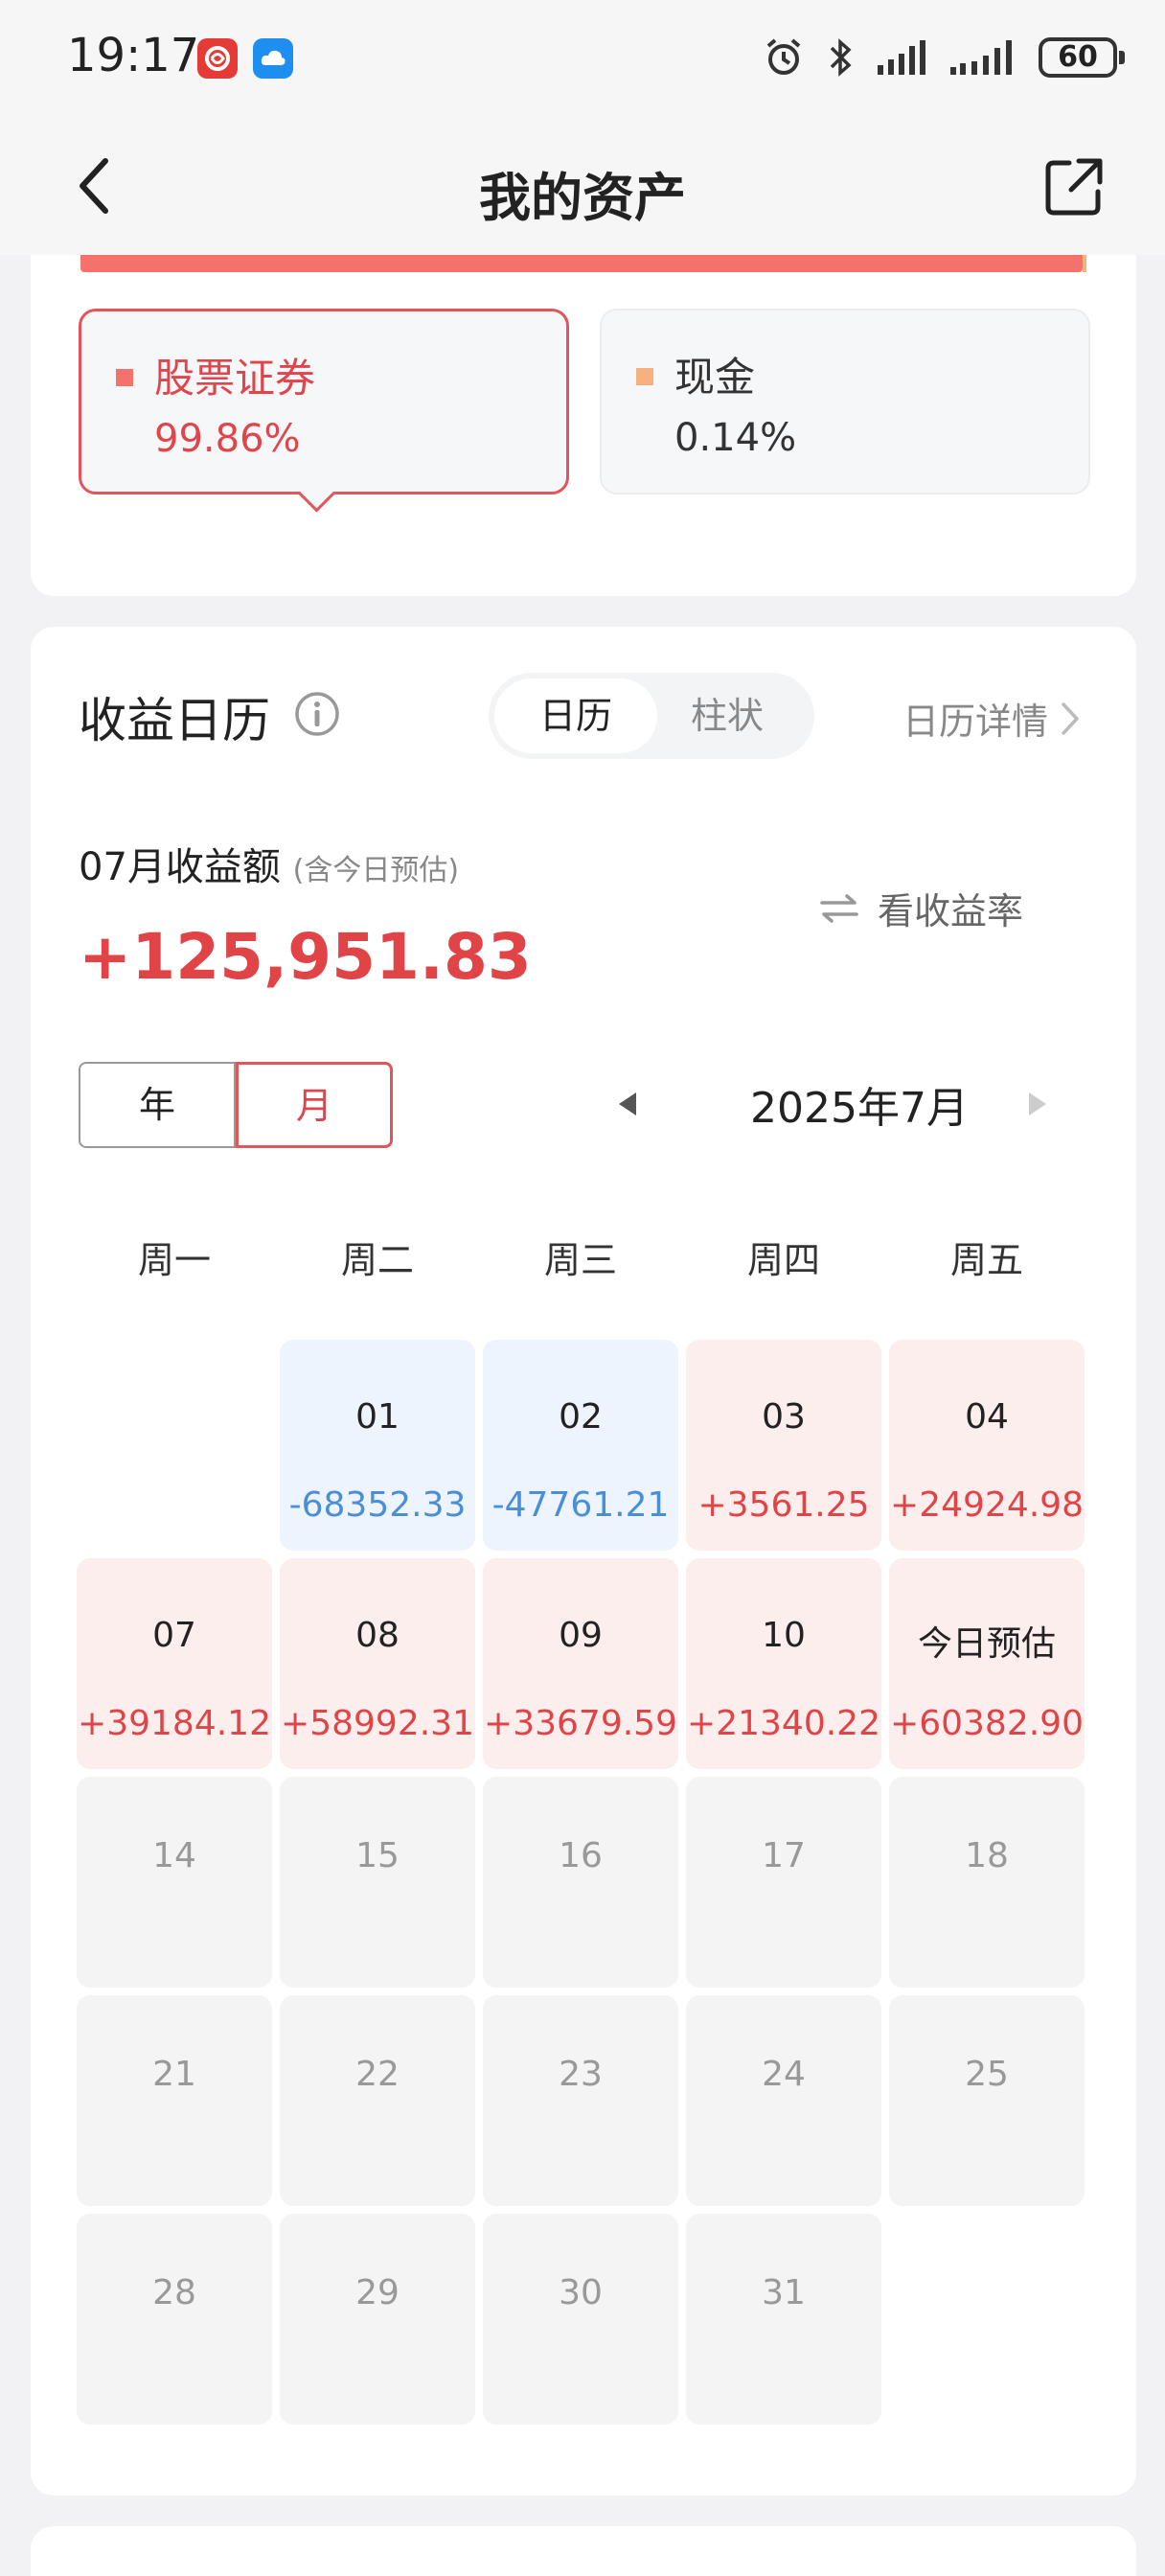 This screenshot has height=2576, width=1165. Describe the element at coordinates (629, 1104) in the screenshot. I see `prev-month-arrow-icon` at that location.